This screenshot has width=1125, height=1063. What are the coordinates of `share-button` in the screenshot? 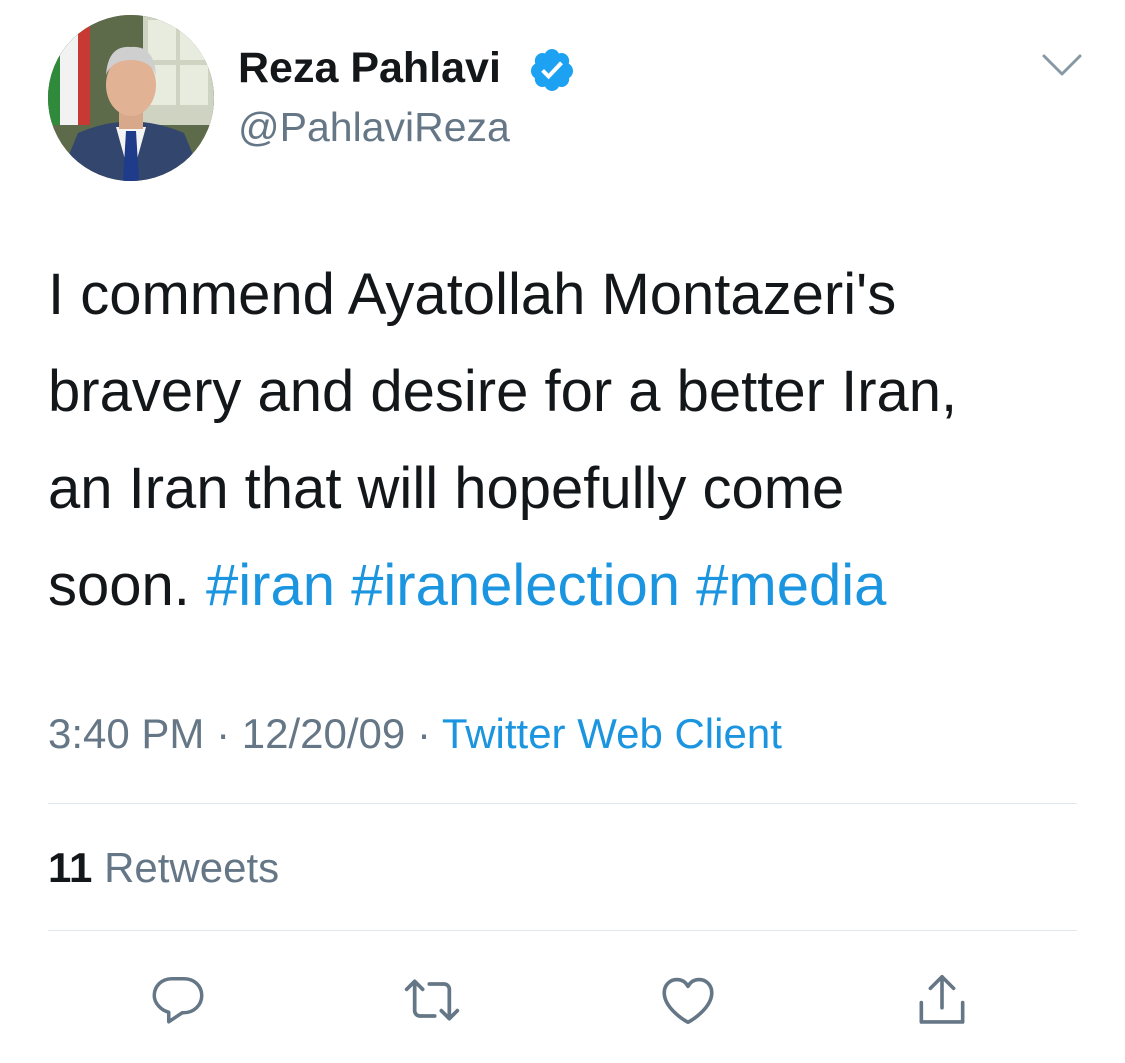 It's located at (942, 1000).